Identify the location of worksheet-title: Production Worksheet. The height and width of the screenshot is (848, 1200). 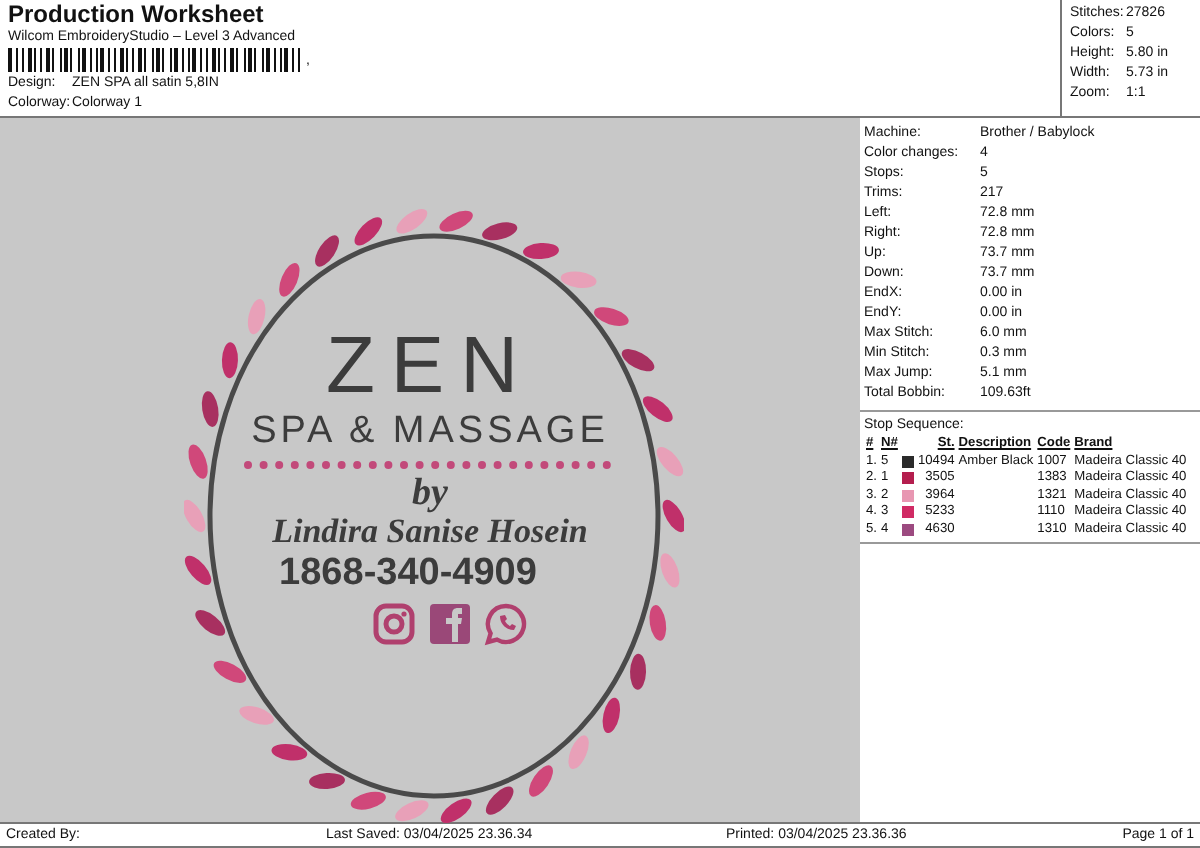
(137, 15).